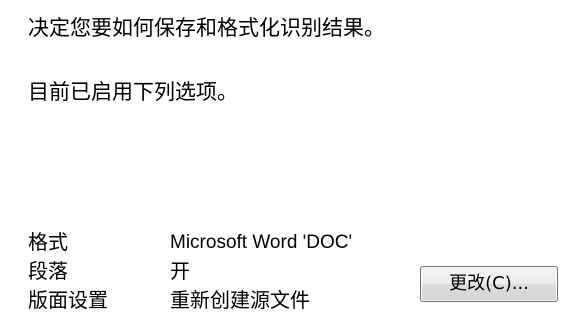  Describe the element at coordinates (206, 28) in the screenshot. I see `instruction-text: 决定您要如何保存和格式化识别结果。` at that location.